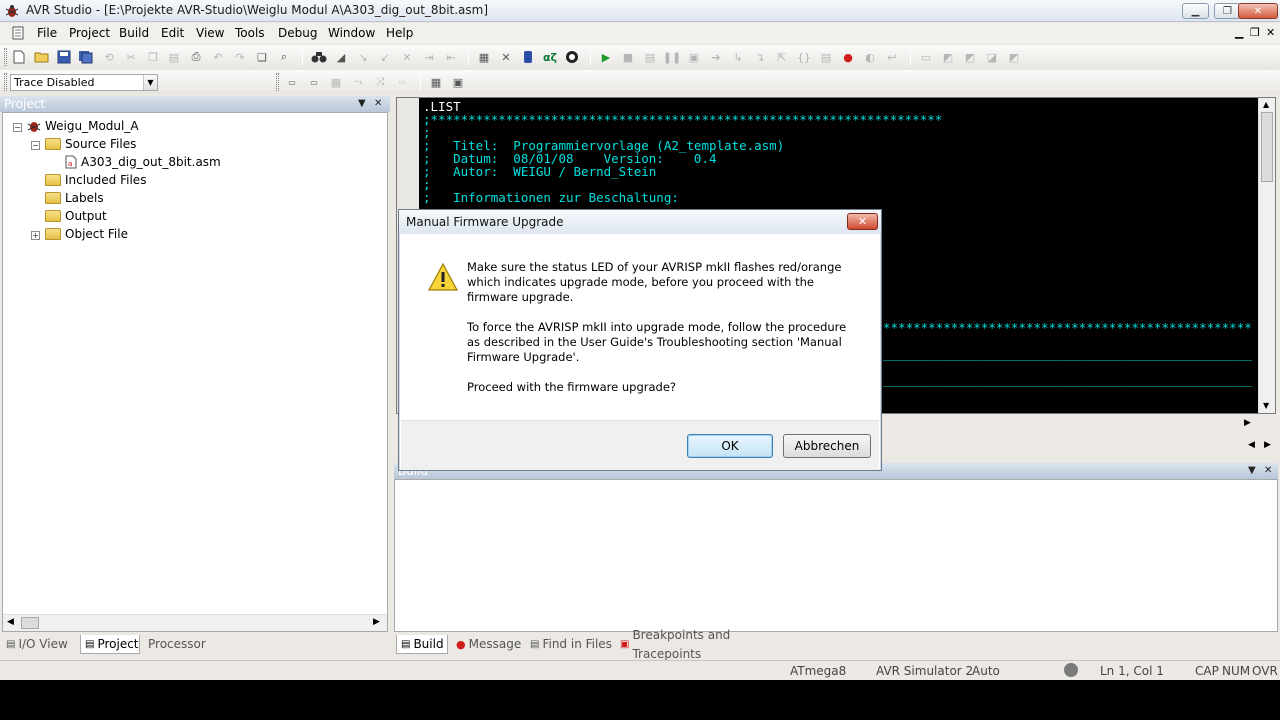  I want to click on trace-step-icon: ⤳, so click(358, 82).